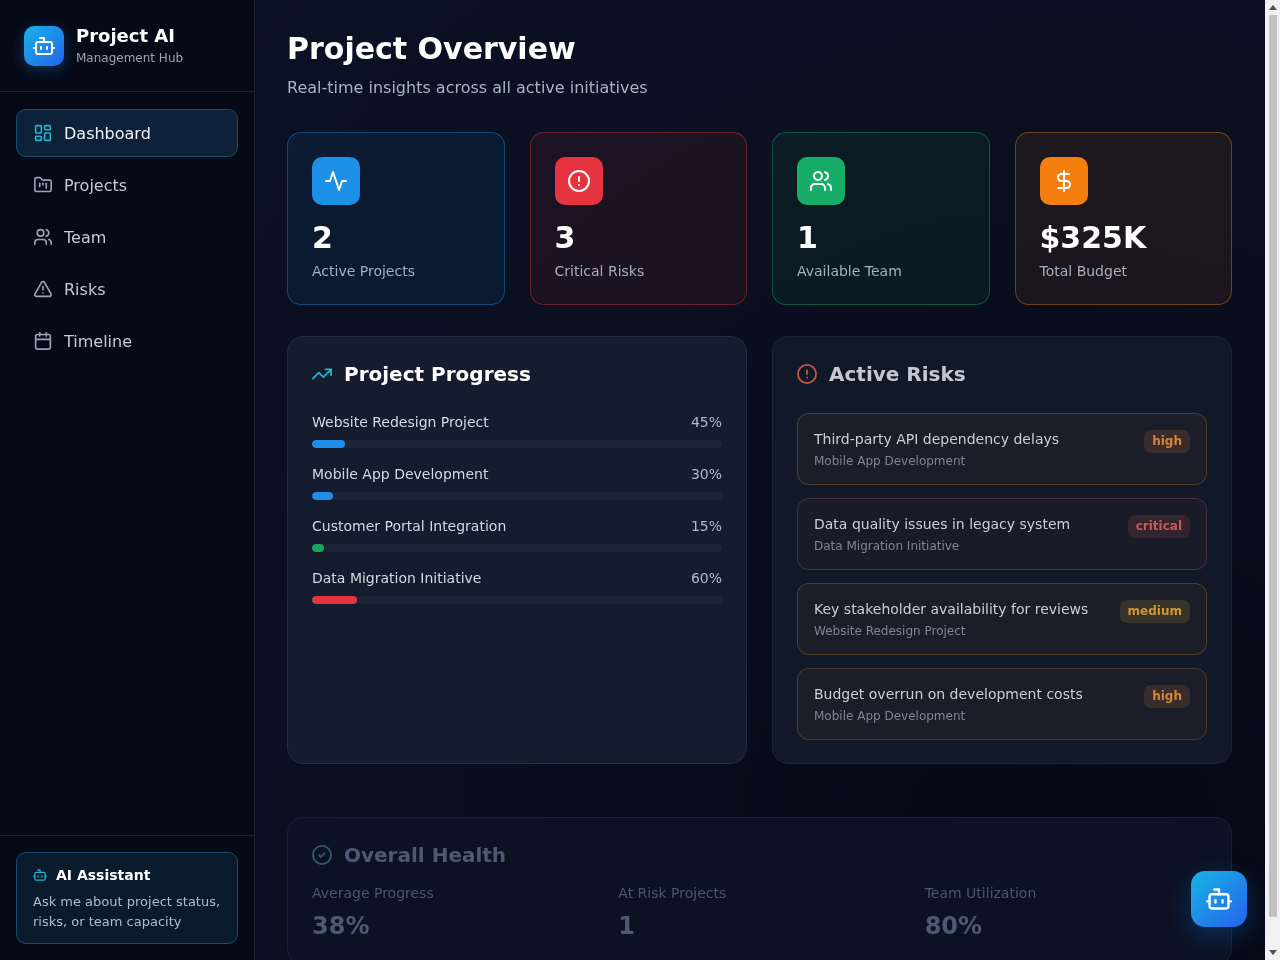  What do you see at coordinates (107, 133) in the screenshot?
I see `nav-label: Dashboard` at bounding box center [107, 133].